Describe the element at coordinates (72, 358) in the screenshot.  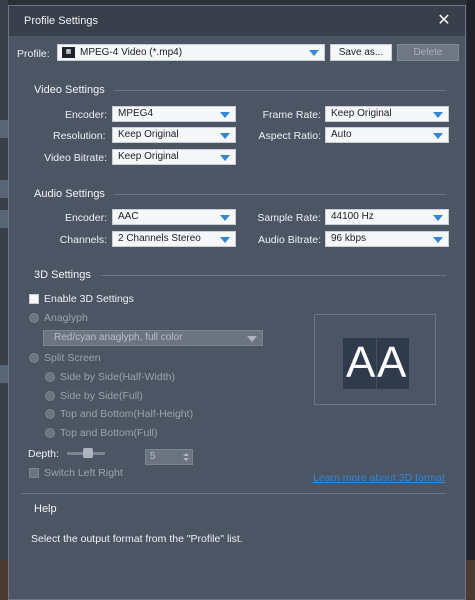
I see `split-screen-label: Split Screen` at that location.